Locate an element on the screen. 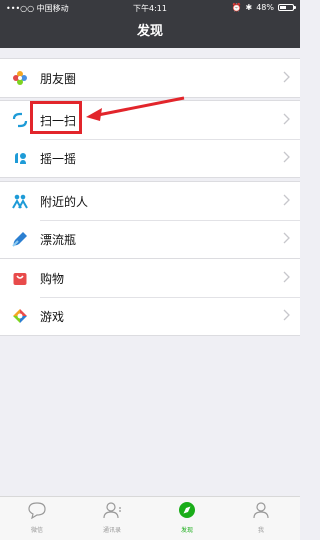  tab-label: 通讯录 is located at coordinates (111, 530).